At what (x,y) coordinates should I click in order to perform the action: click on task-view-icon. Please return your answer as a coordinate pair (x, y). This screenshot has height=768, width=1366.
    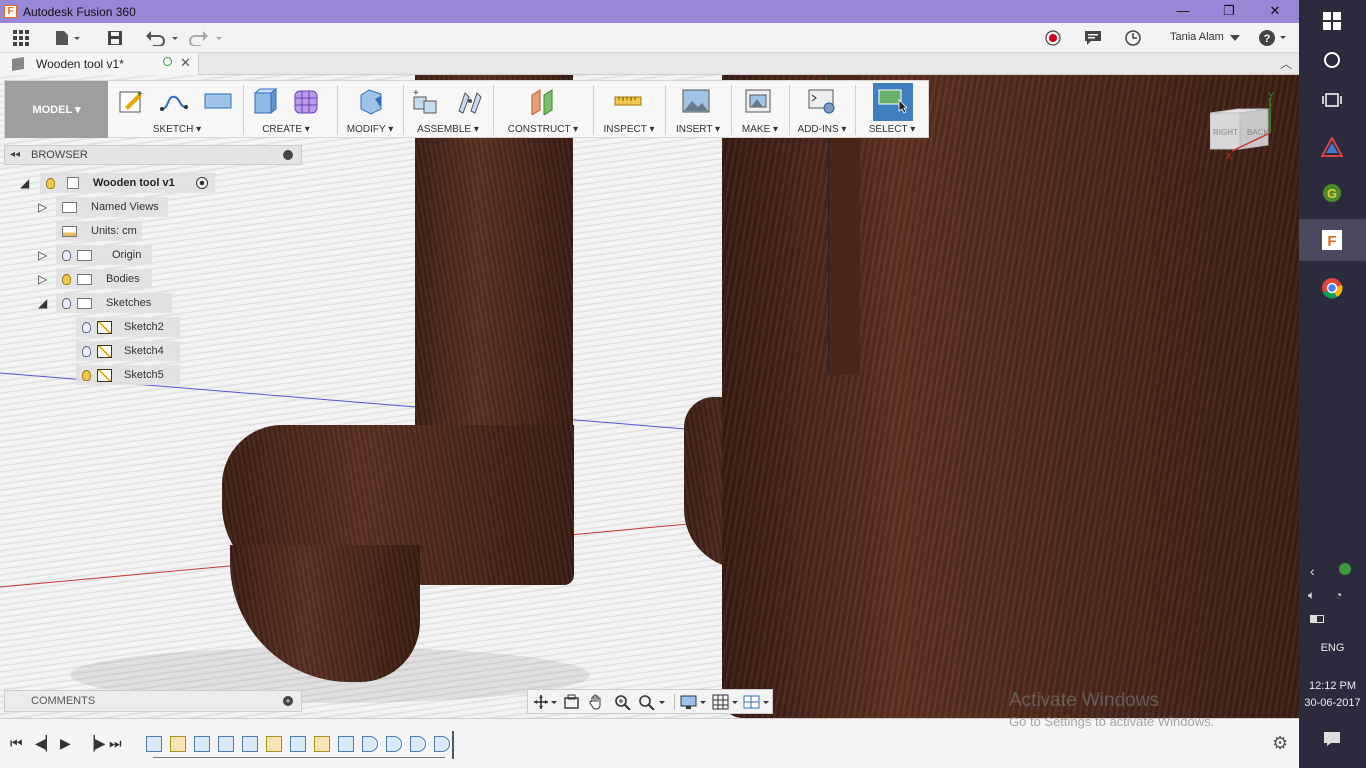
    Looking at the image, I should click on (1332, 100).